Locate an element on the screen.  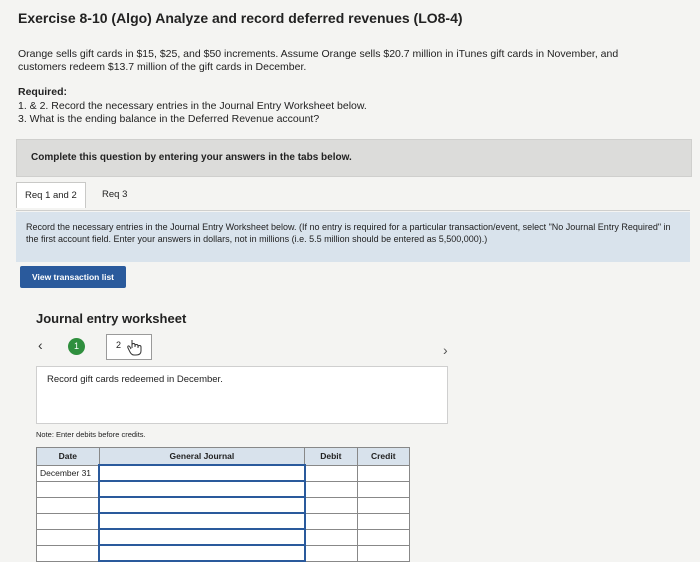
header-credit: Credit is located at coordinates (383, 456).